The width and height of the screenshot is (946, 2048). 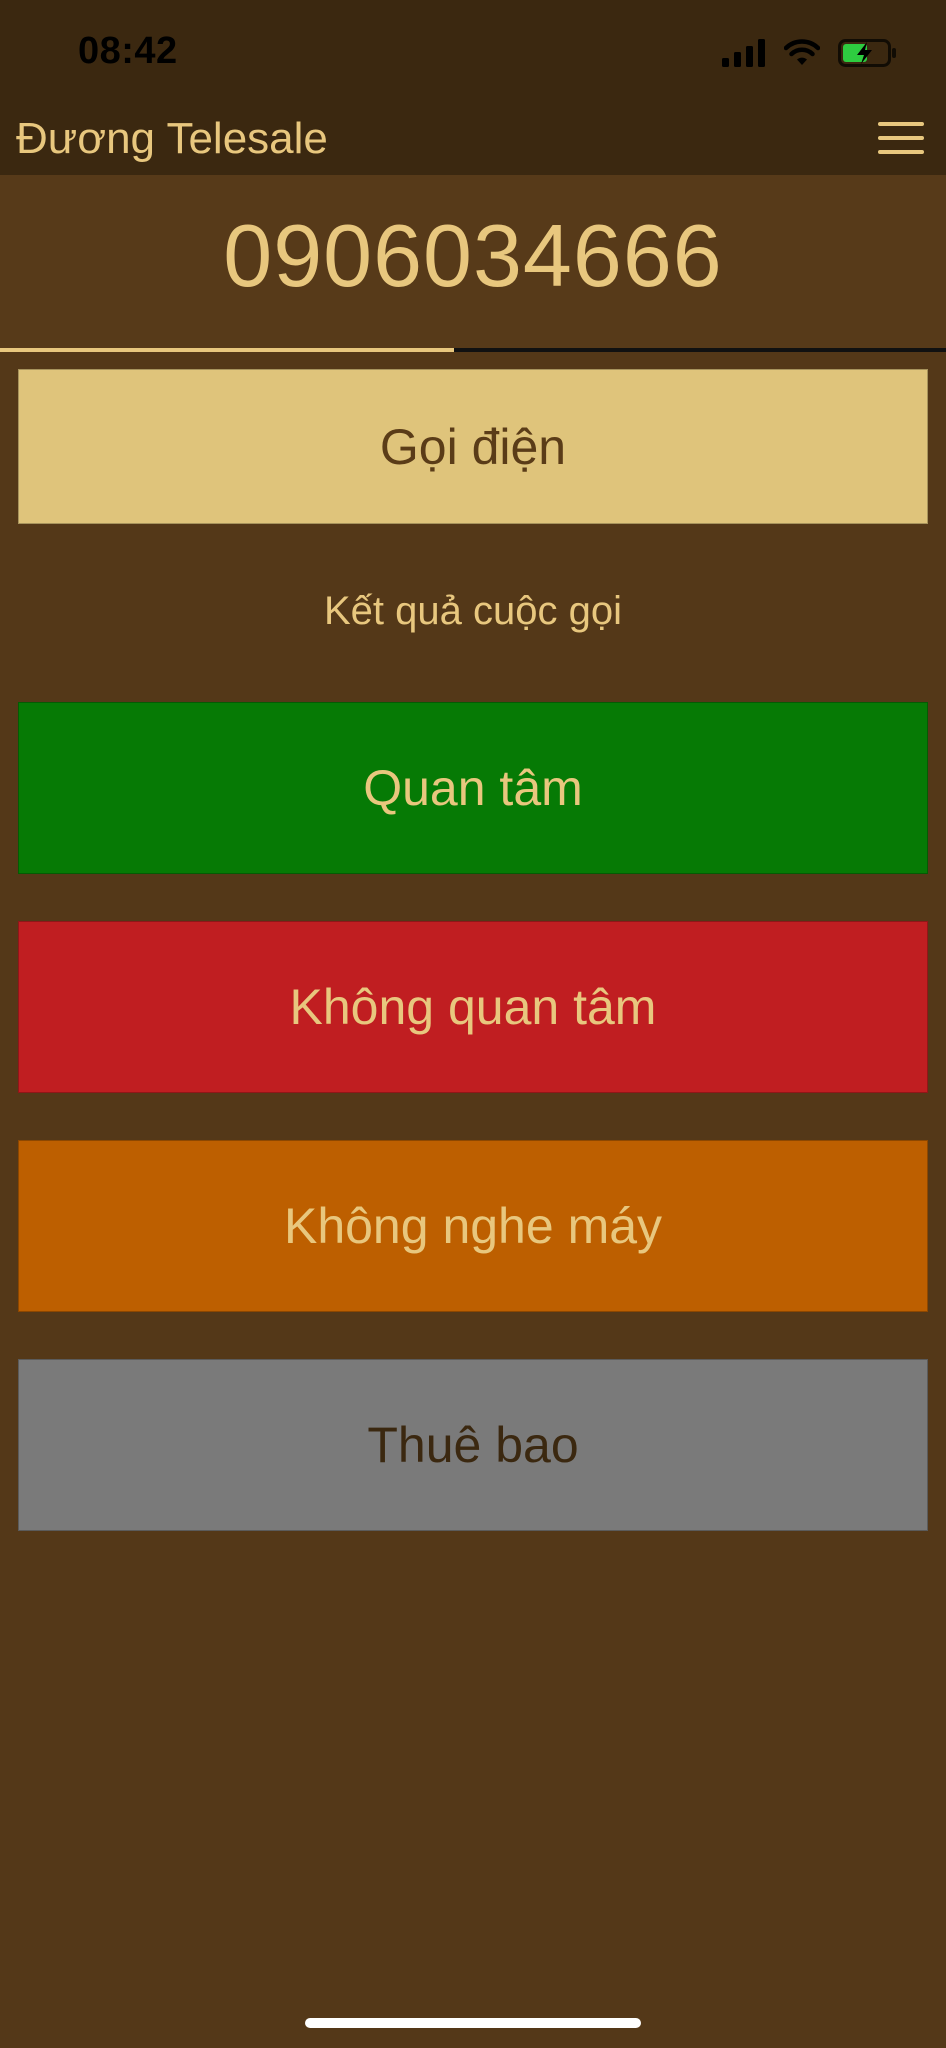 I want to click on status-bar: 08:42, so click(x=473, y=50).